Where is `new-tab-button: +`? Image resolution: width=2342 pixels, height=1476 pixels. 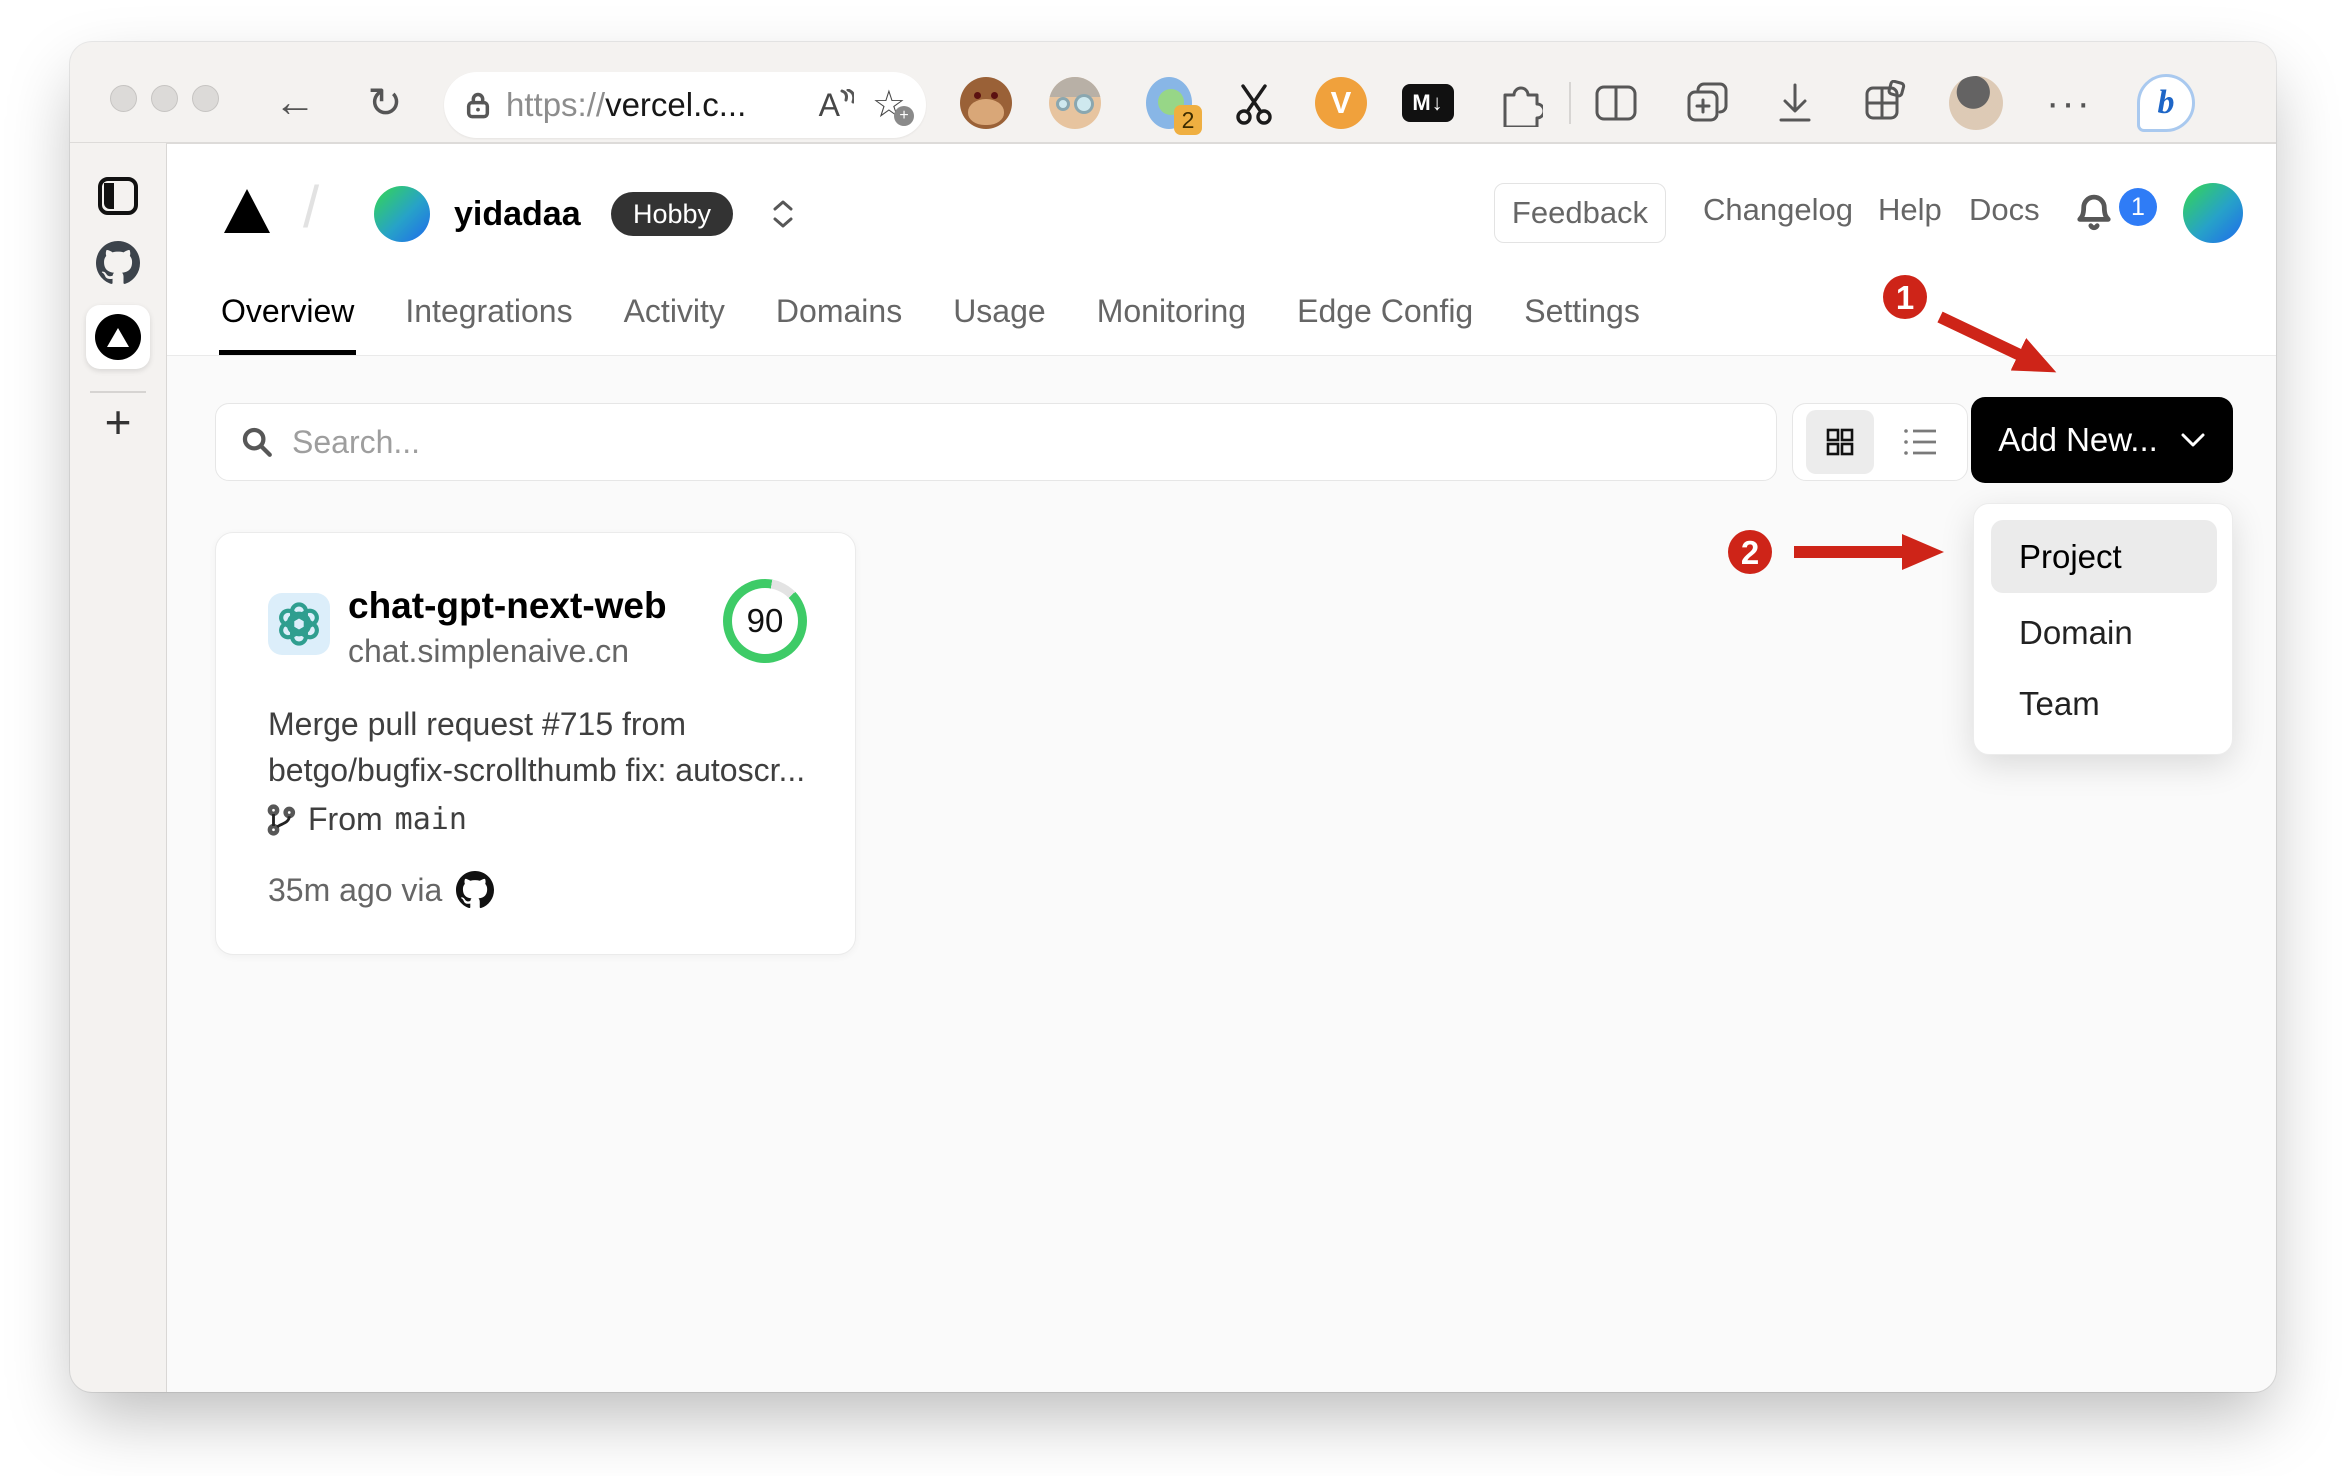
new-tab-button: + is located at coordinates (118, 422).